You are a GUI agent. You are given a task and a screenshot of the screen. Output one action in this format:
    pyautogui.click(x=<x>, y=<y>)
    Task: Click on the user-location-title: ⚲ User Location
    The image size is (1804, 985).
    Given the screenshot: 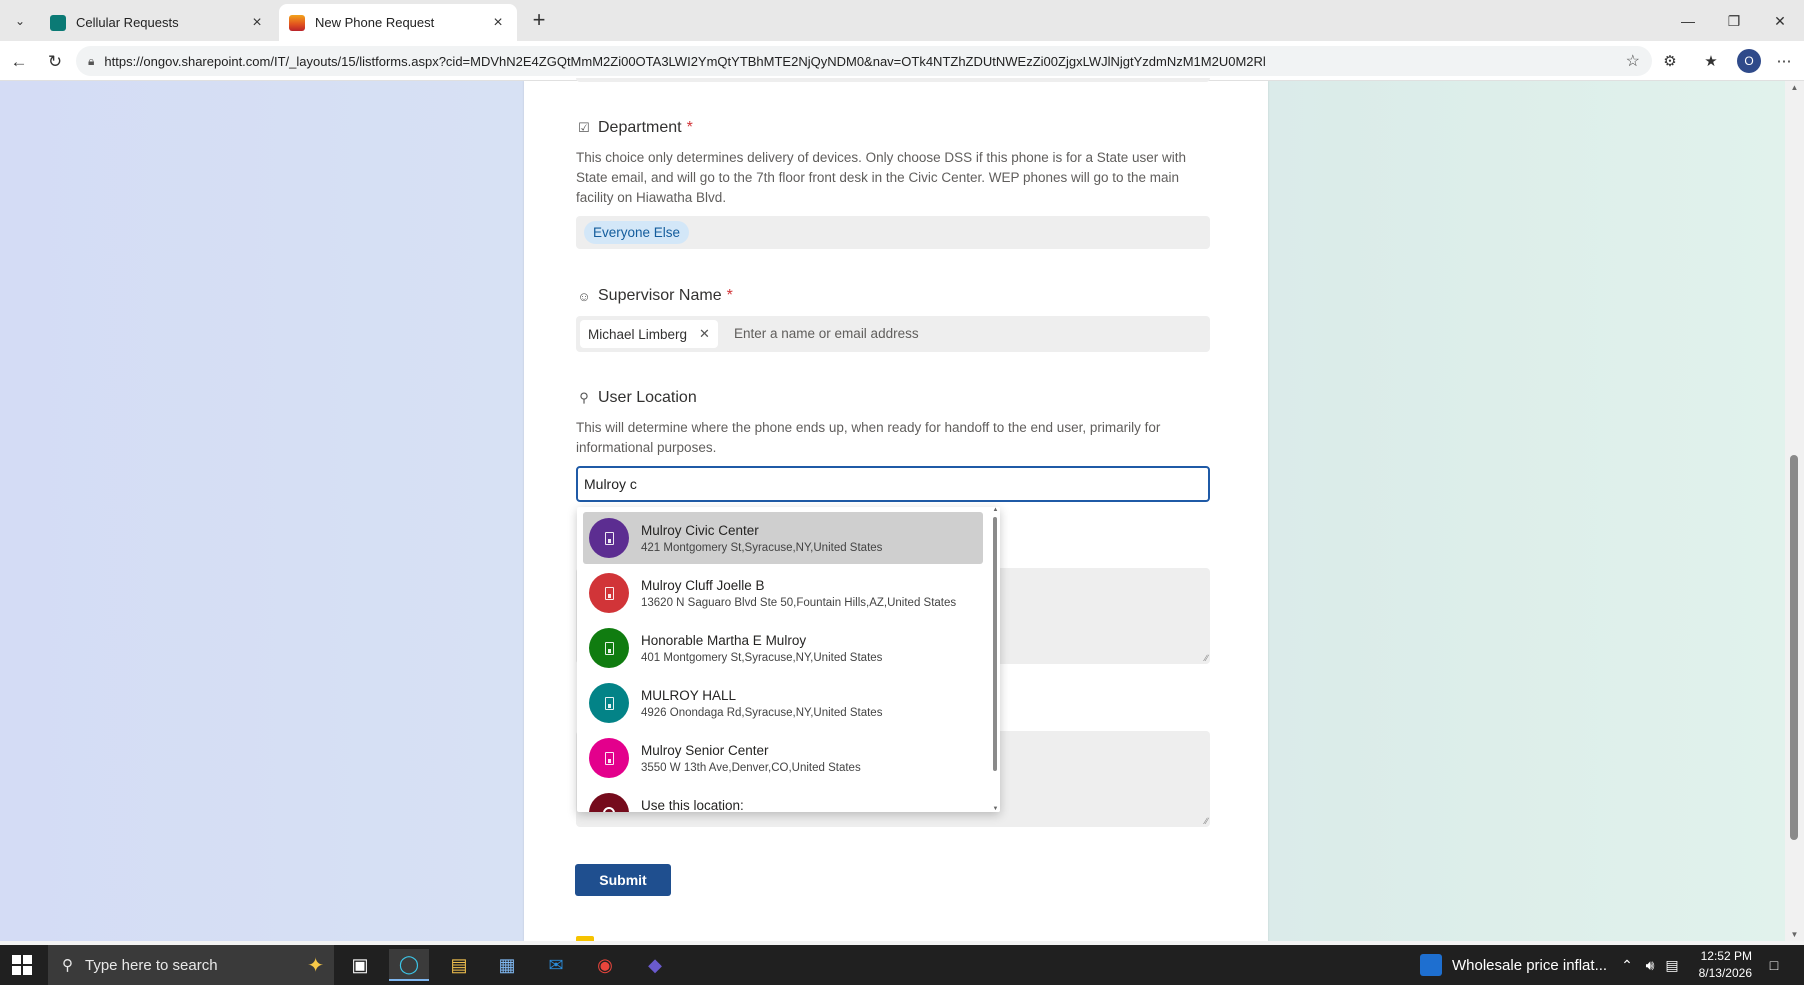 What is the action you would take?
    pyautogui.click(x=636, y=398)
    